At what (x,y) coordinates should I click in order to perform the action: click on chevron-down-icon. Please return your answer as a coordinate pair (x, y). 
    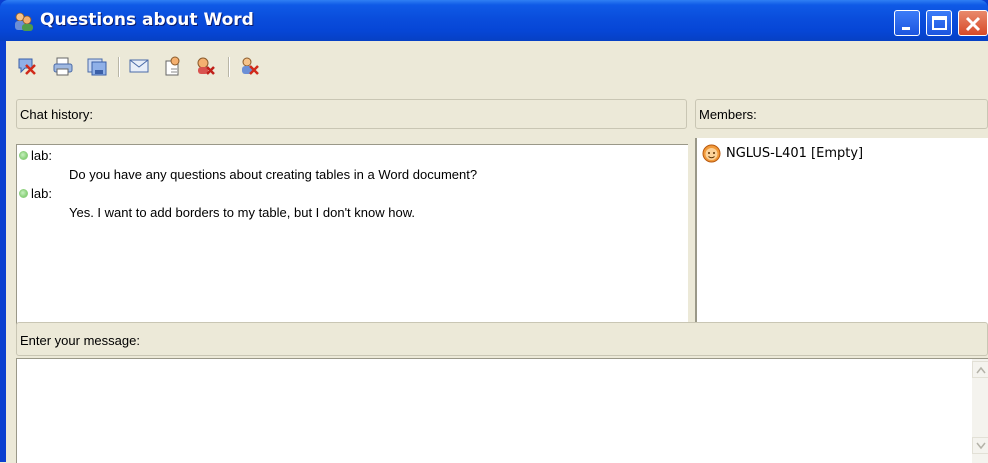
    Looking at the image, I should click on (981, 446).